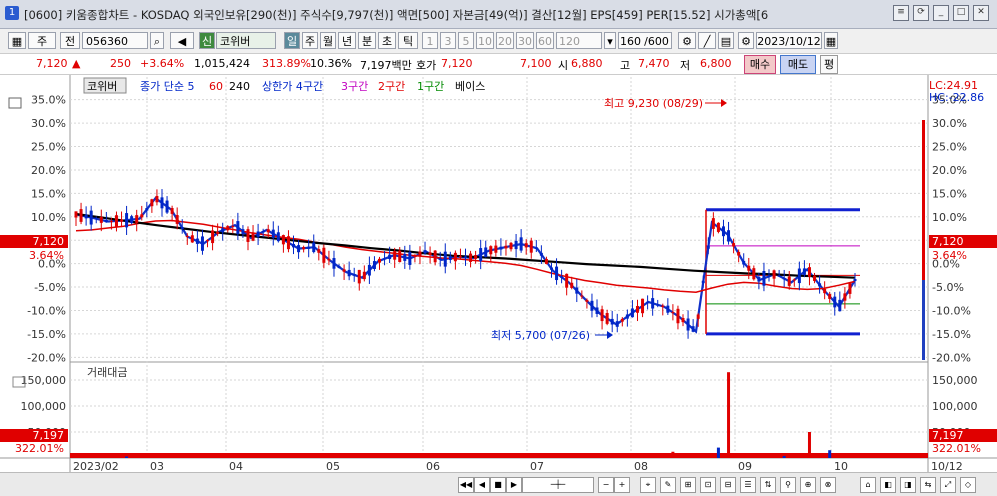 The height and width of the screenshot is (496, 997). Describe the element at coordinates (828, 485) in the screenshot. I see `tool-10-icon: ⊗` at that location.